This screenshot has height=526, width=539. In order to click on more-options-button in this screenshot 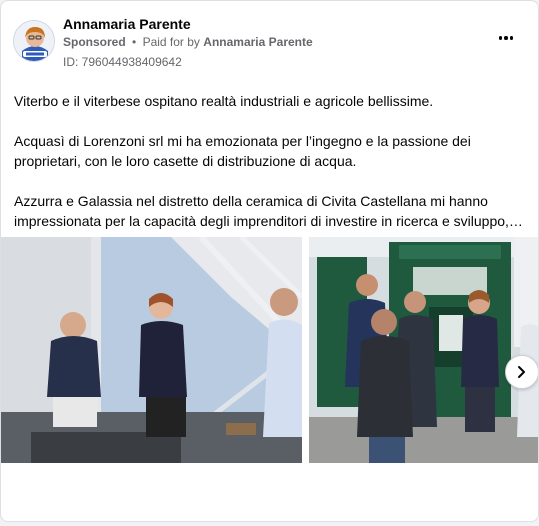, I will do `click(506, 38)`.